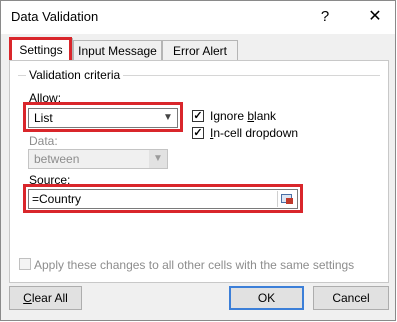 The width and height of the screenshot is (397, 322). What do you see at coordinates (43, 141) in the screenshot?
I see `data-label: Data:` at bounding box center [43, 141].